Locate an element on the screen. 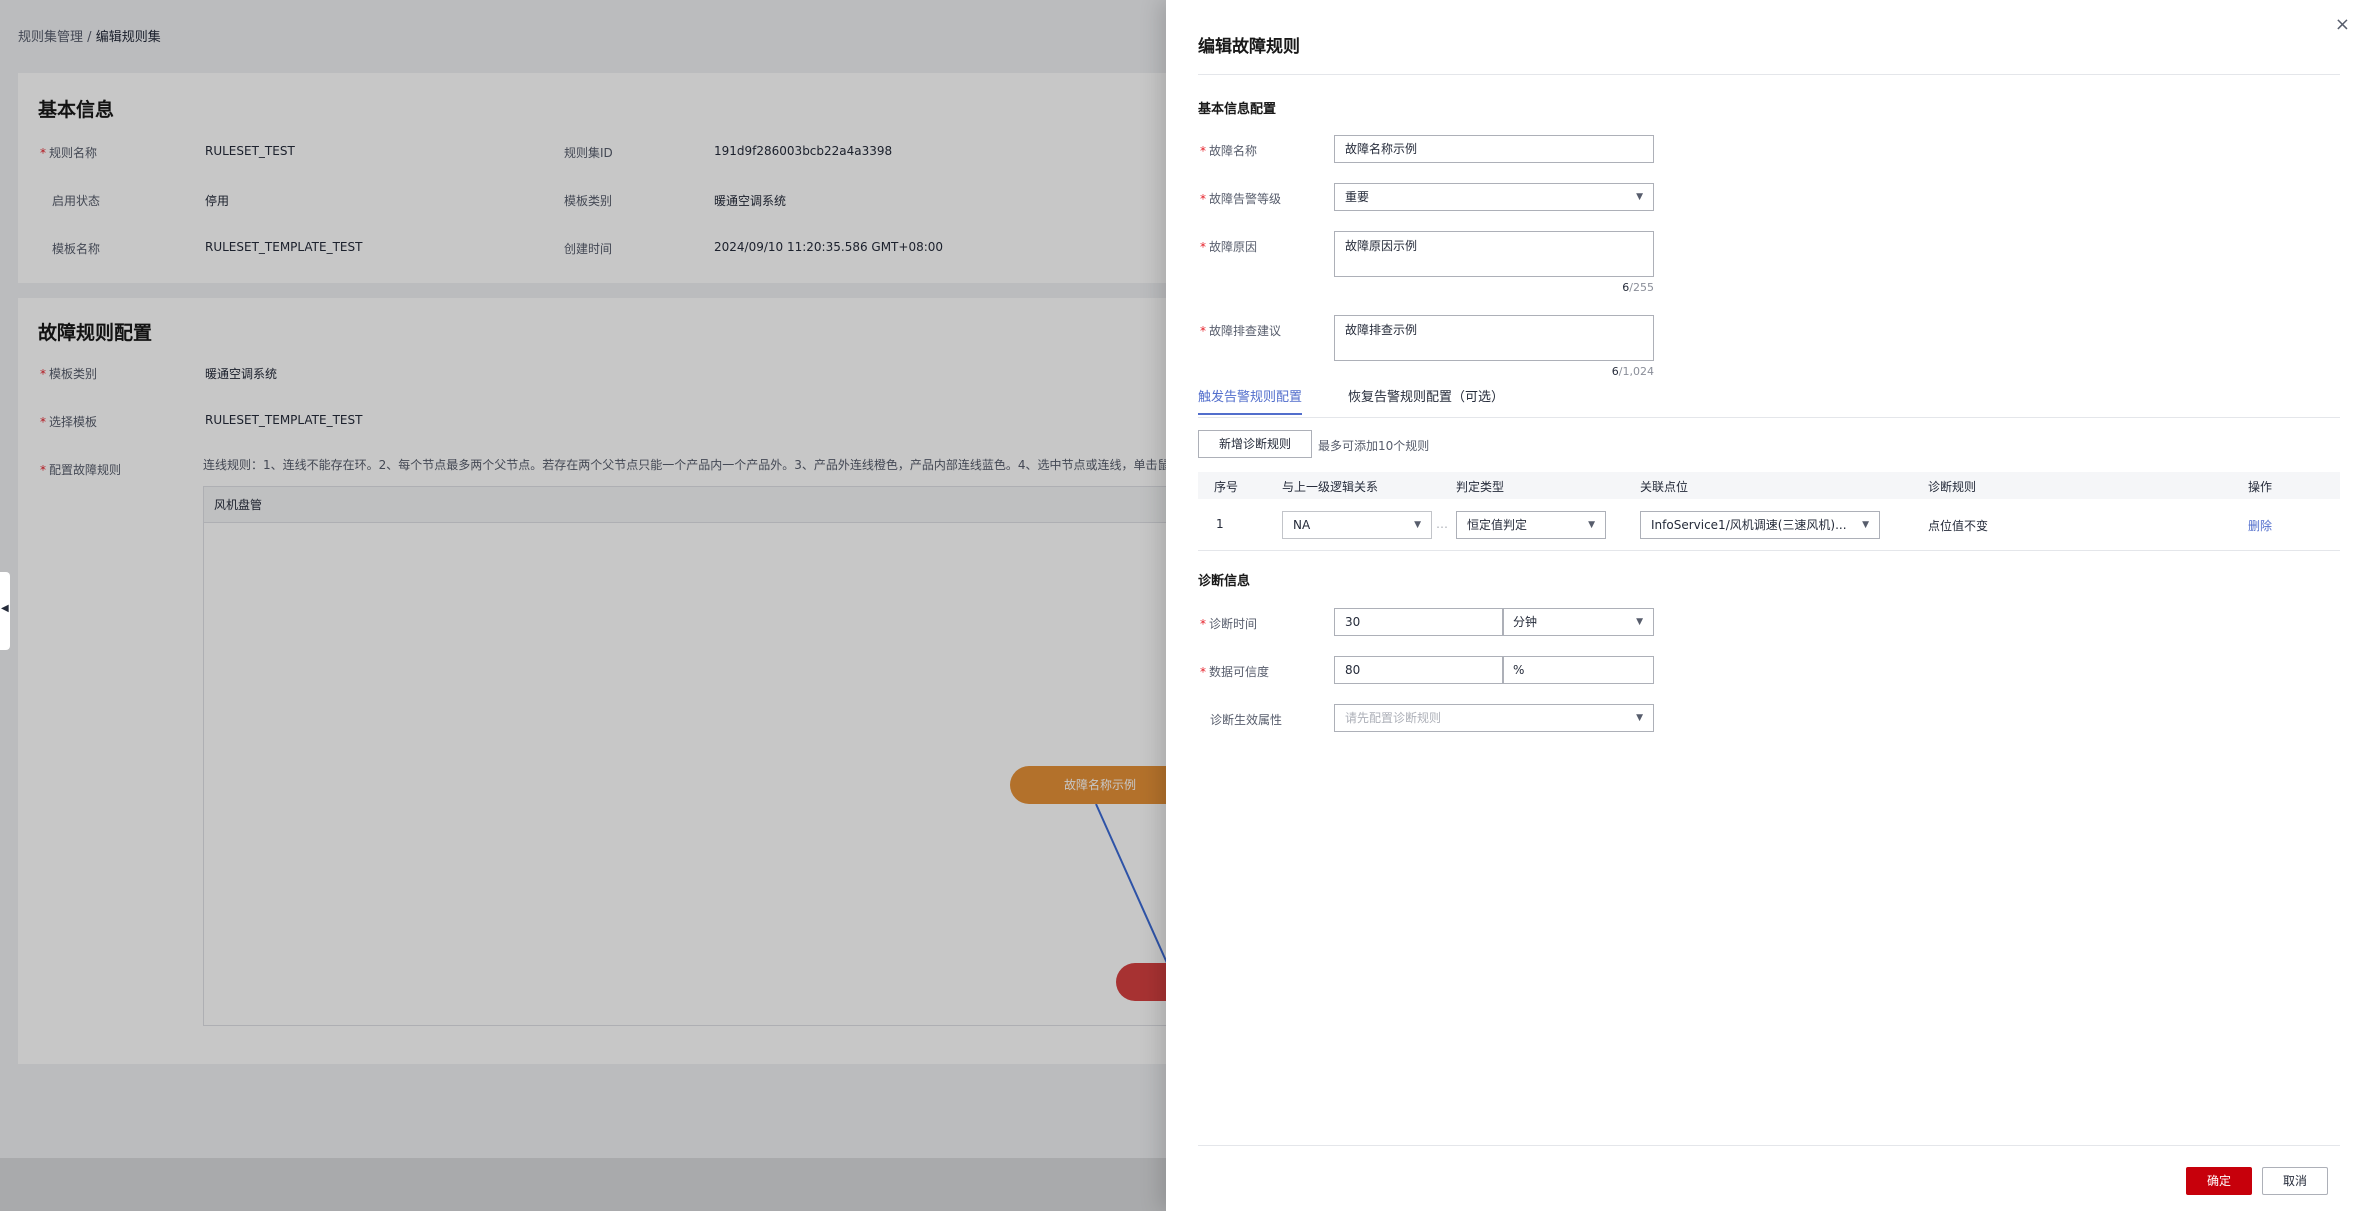  cause-char-counter: 6/255 is located at coordinates (1638, 287).